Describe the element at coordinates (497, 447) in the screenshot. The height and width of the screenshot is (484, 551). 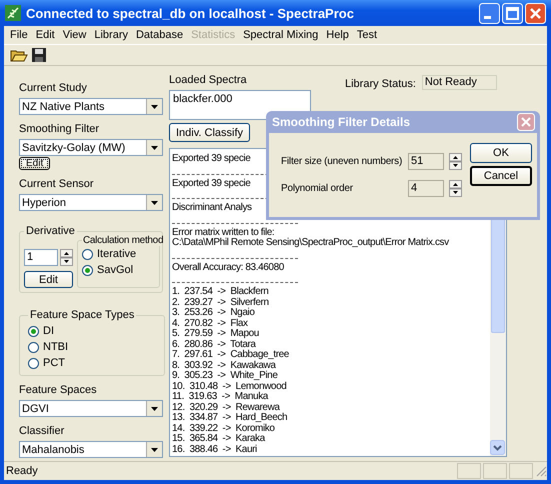
I see `scroll-down-icon` at that location.